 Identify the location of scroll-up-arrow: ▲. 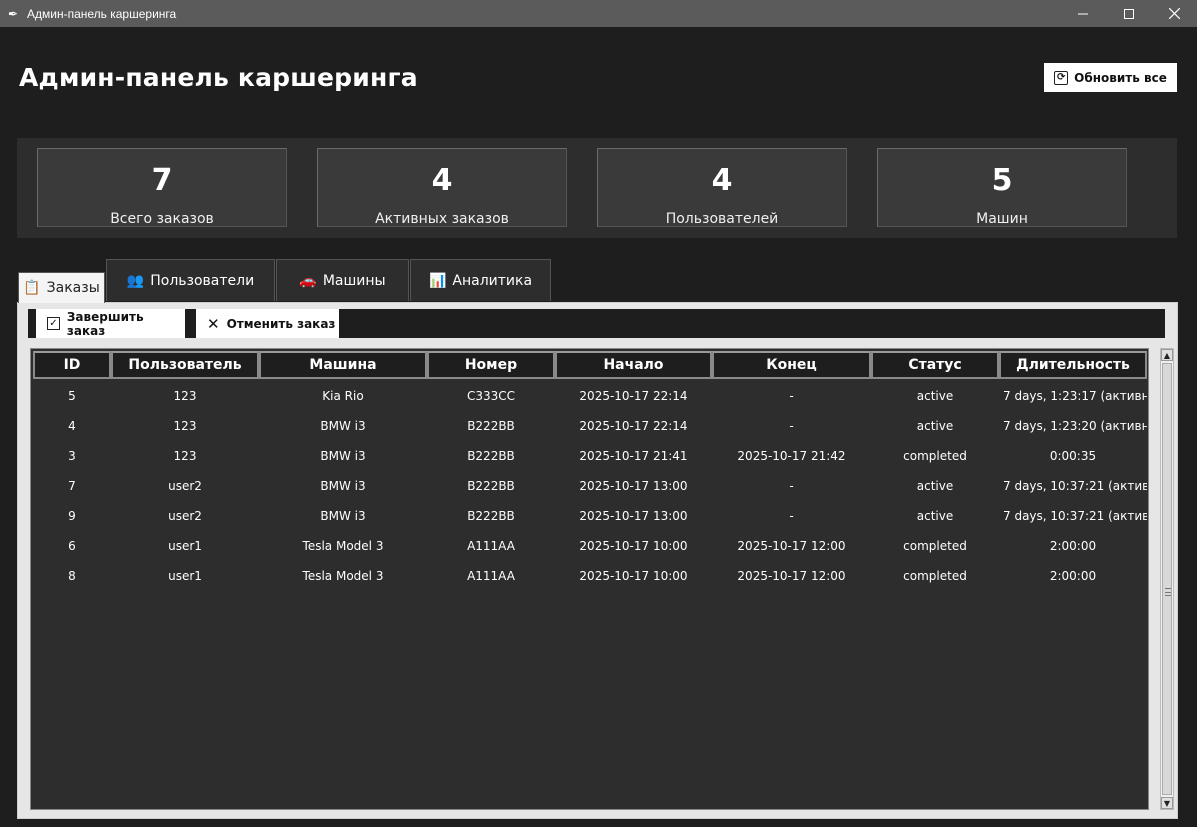
(1167, 355).